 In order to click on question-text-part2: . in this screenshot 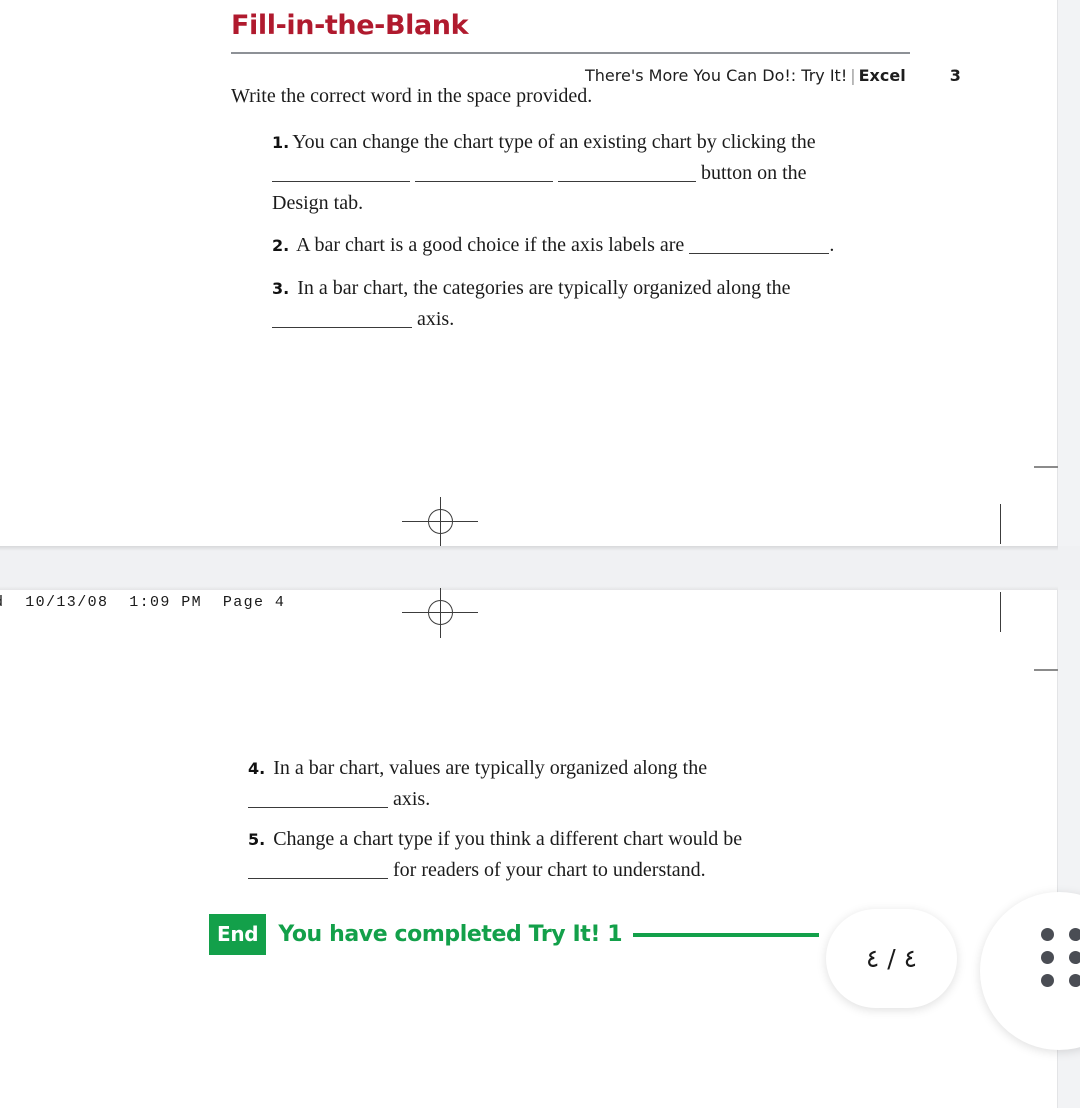, I will do `click(832, 245)`.